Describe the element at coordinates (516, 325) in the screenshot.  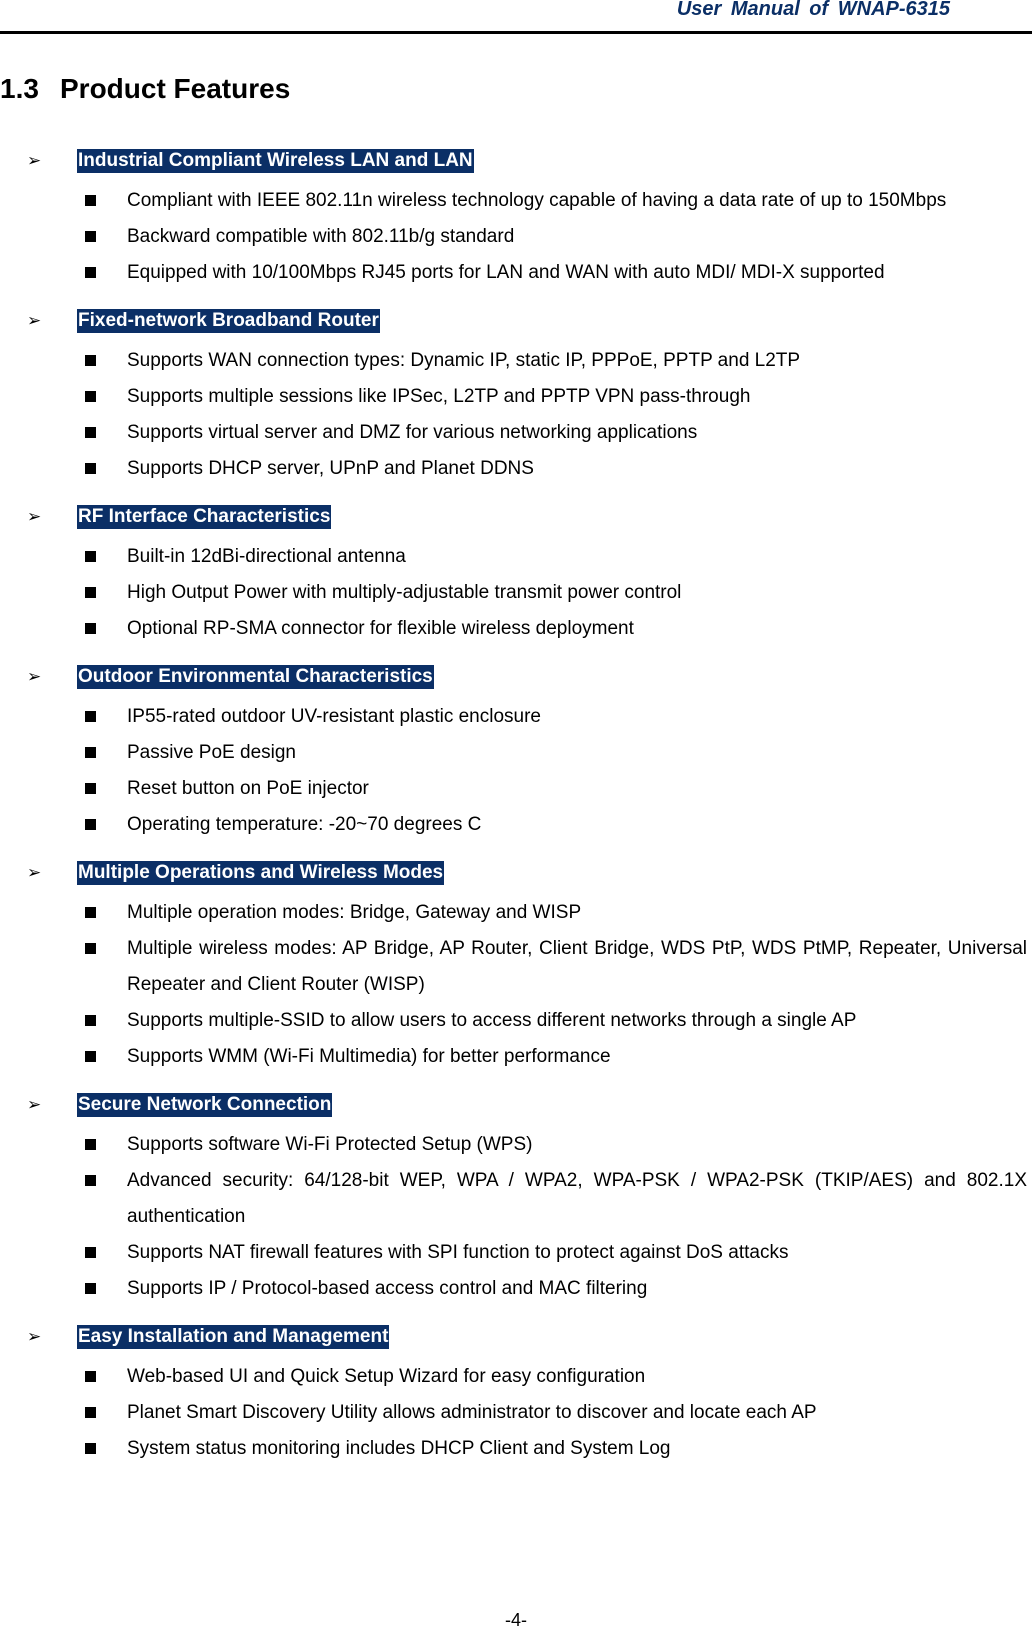
I see `feature-group-heading: ➢ Fixed-network Broadband Router` at that location.